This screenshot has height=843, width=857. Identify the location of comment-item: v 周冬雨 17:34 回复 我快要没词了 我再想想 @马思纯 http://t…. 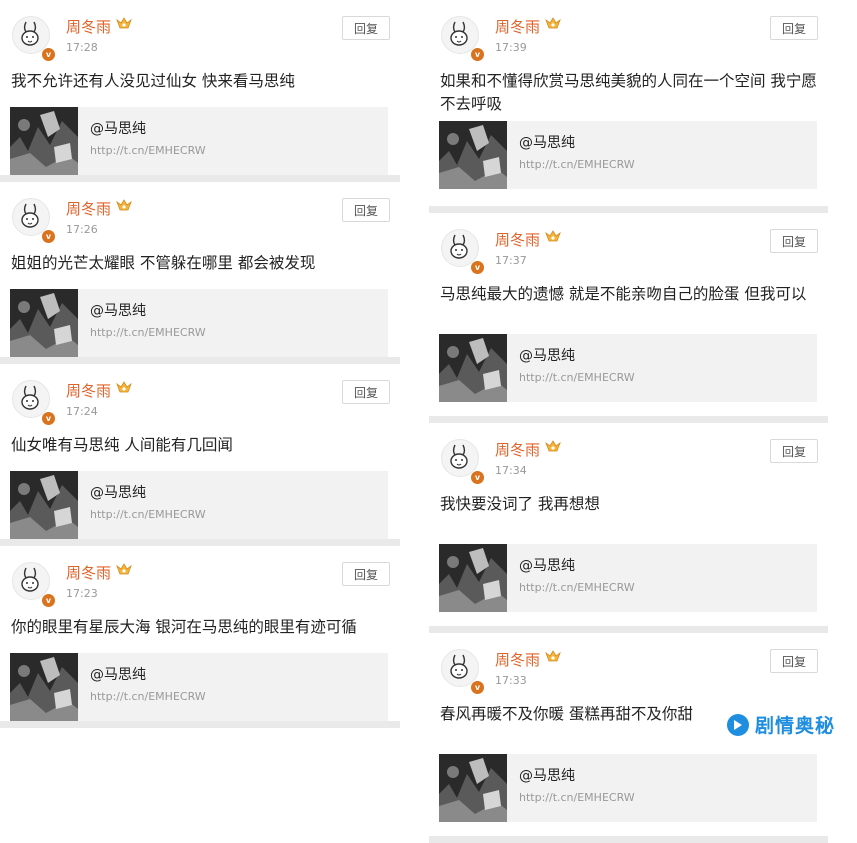
(628, 528).